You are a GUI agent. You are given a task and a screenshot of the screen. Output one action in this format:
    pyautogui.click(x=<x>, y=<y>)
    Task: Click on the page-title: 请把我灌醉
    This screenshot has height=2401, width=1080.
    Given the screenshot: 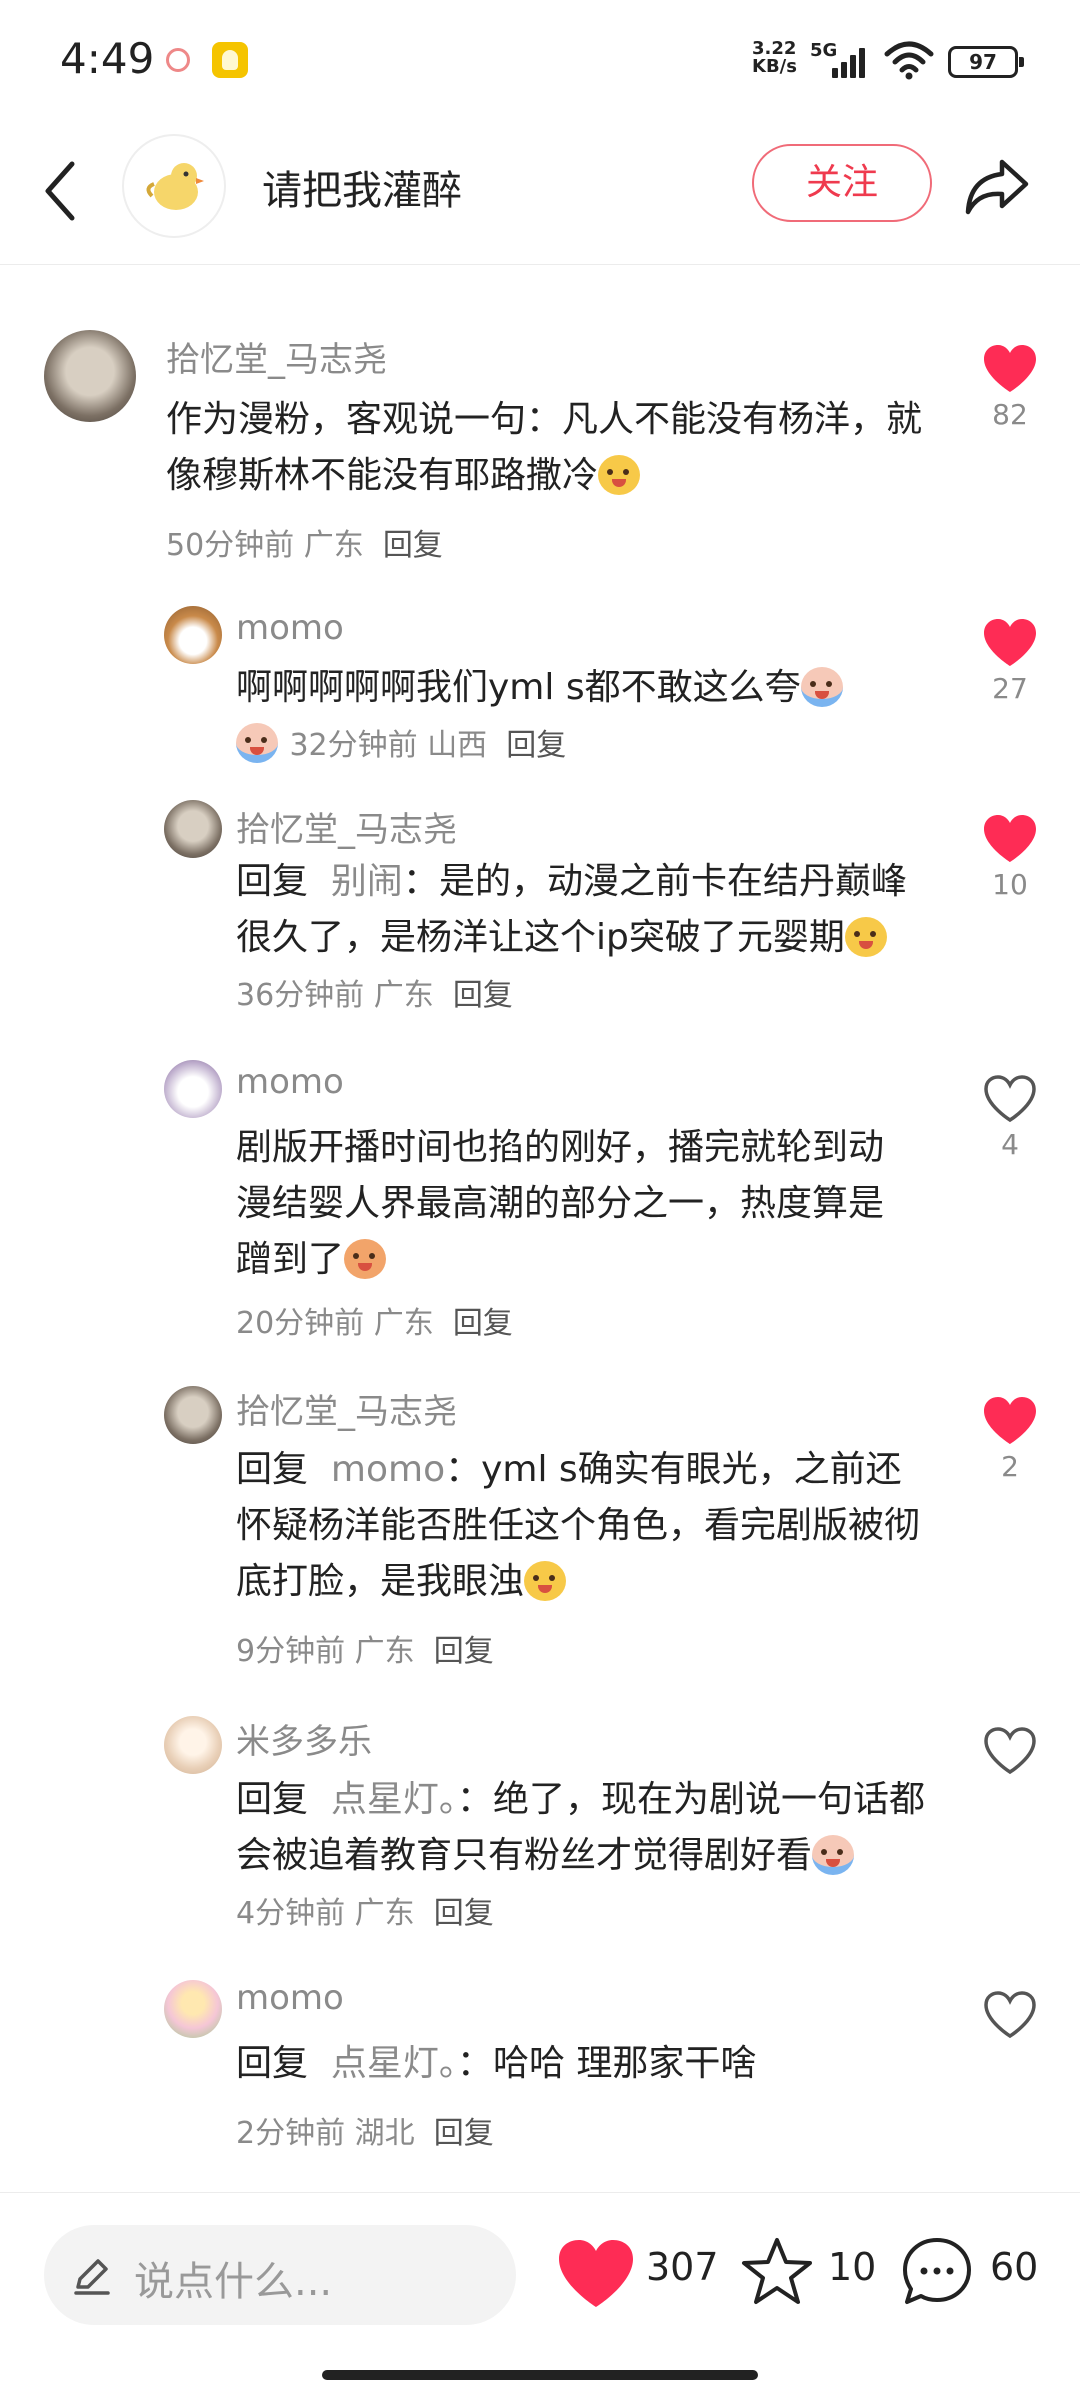 What is the action you would take?
    pyautogui.click(x=362, y=191)
    